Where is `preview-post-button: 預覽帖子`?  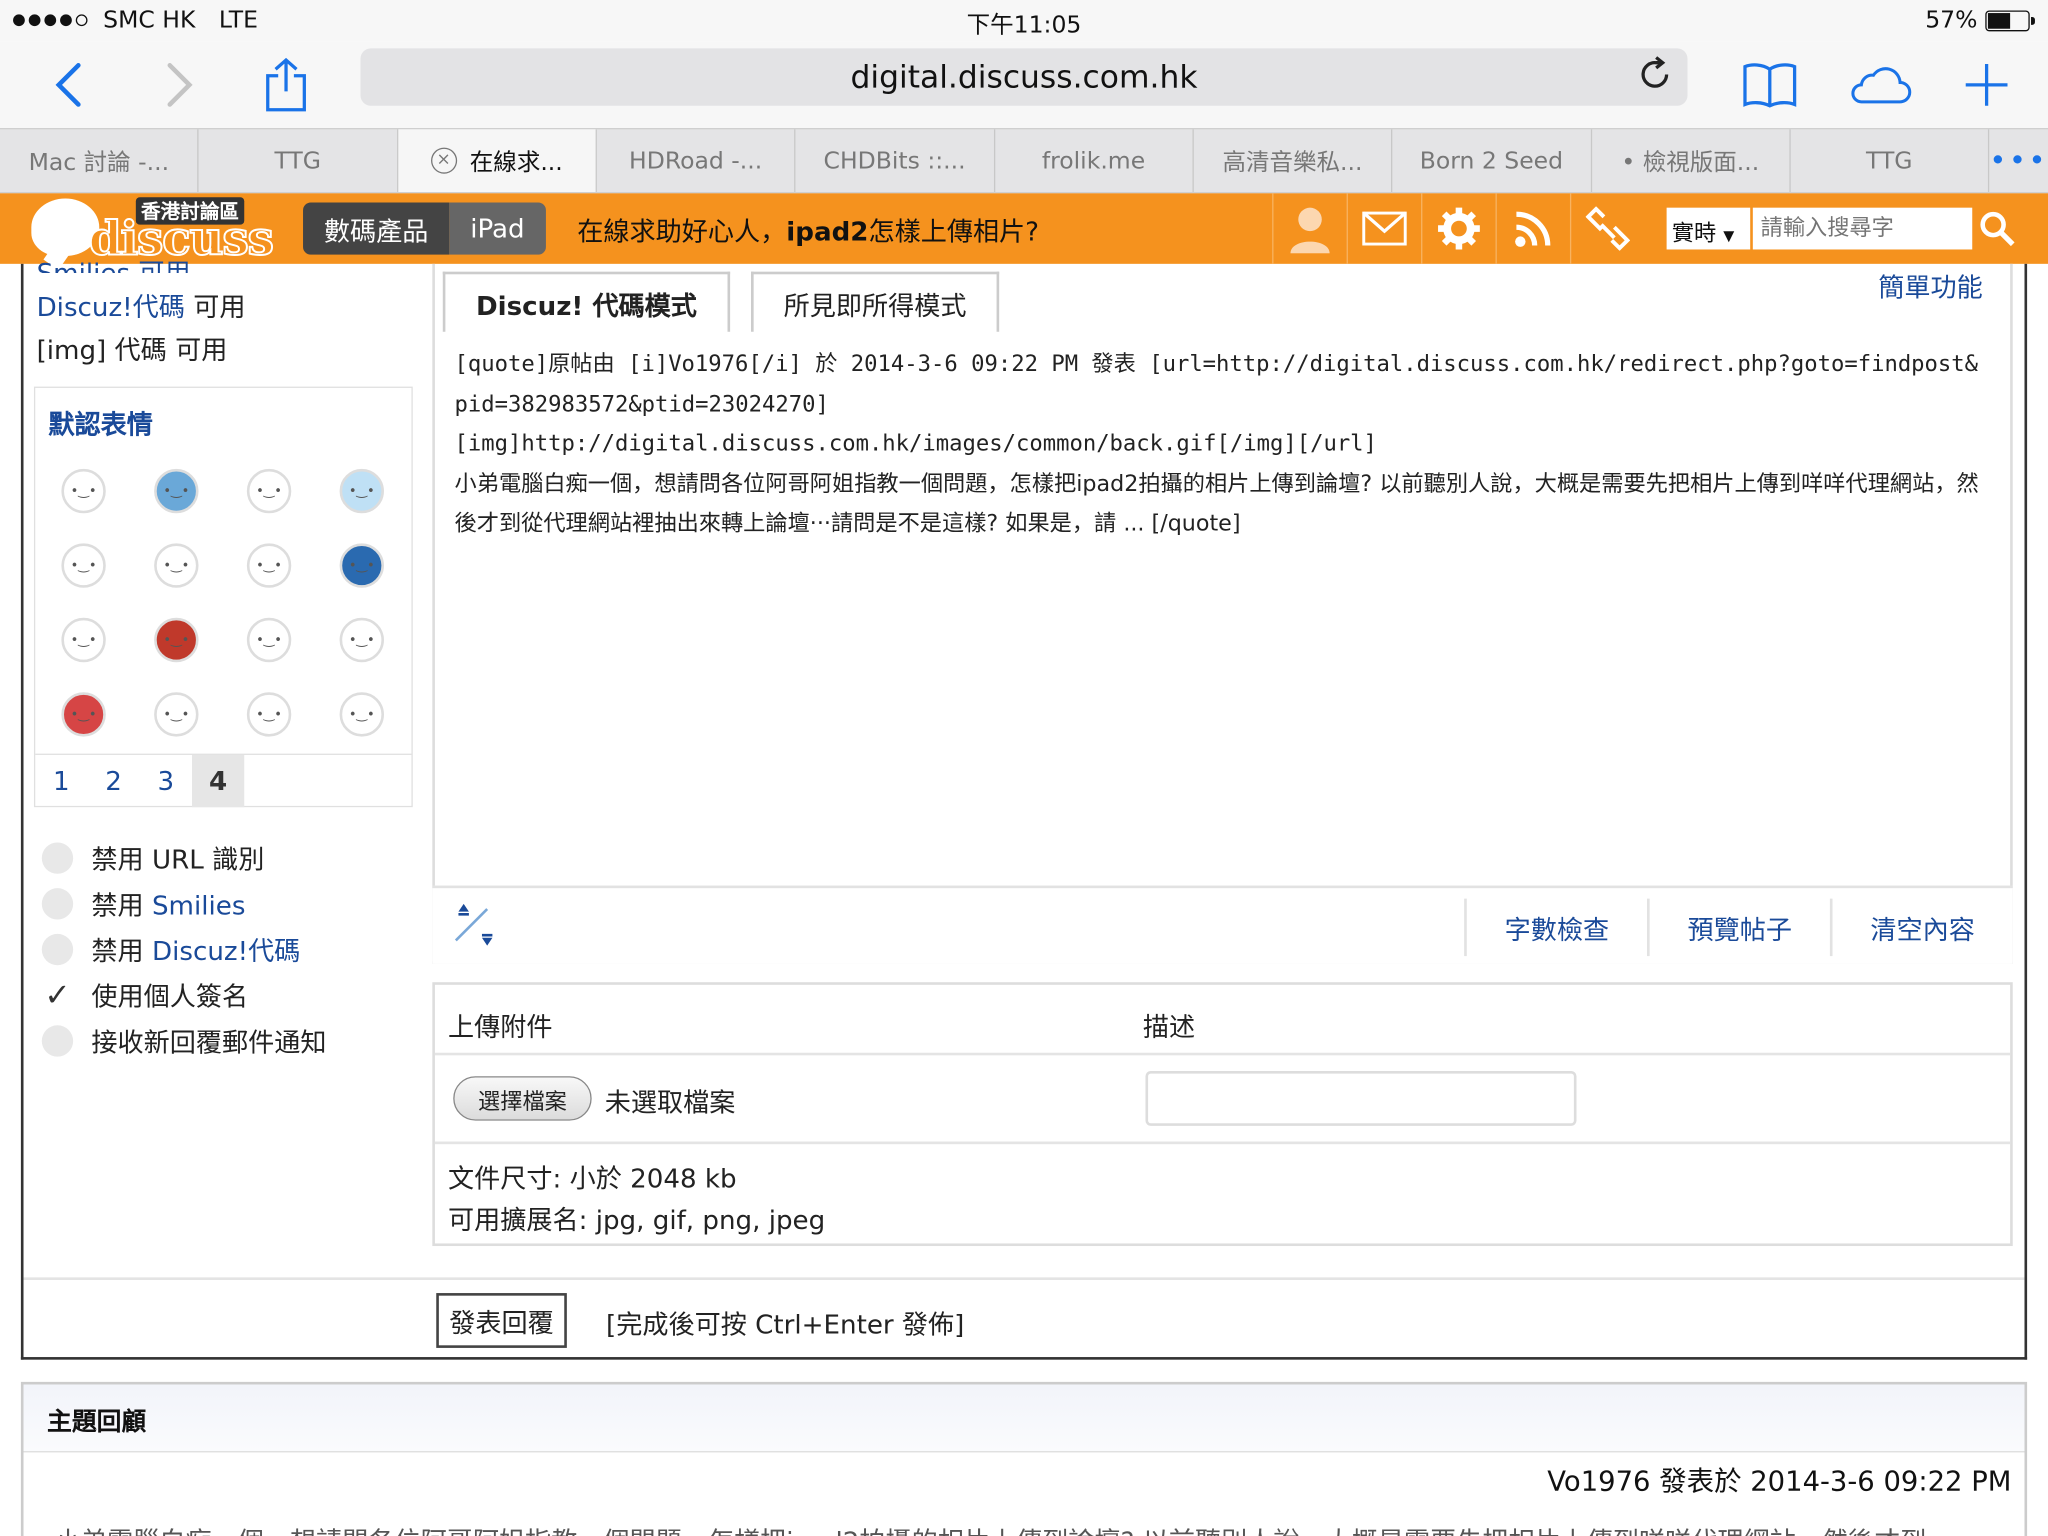 preview-post-button: 預覽帖子 is located at coordinates (1738, 927).